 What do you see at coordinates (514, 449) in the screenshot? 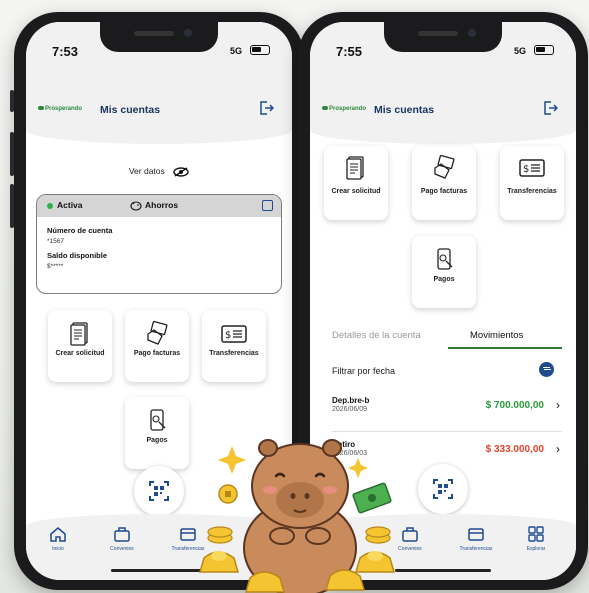
I see `movement-amount: $ 333.000,00` at bounding box center [514, 449].